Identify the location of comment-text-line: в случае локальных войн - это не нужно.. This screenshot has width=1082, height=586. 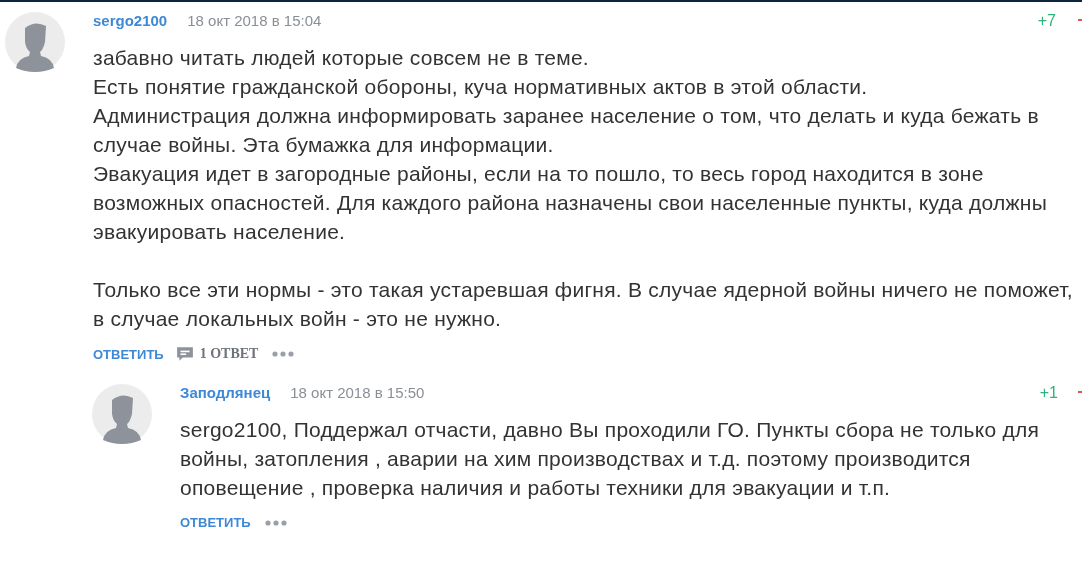
(298, 319).